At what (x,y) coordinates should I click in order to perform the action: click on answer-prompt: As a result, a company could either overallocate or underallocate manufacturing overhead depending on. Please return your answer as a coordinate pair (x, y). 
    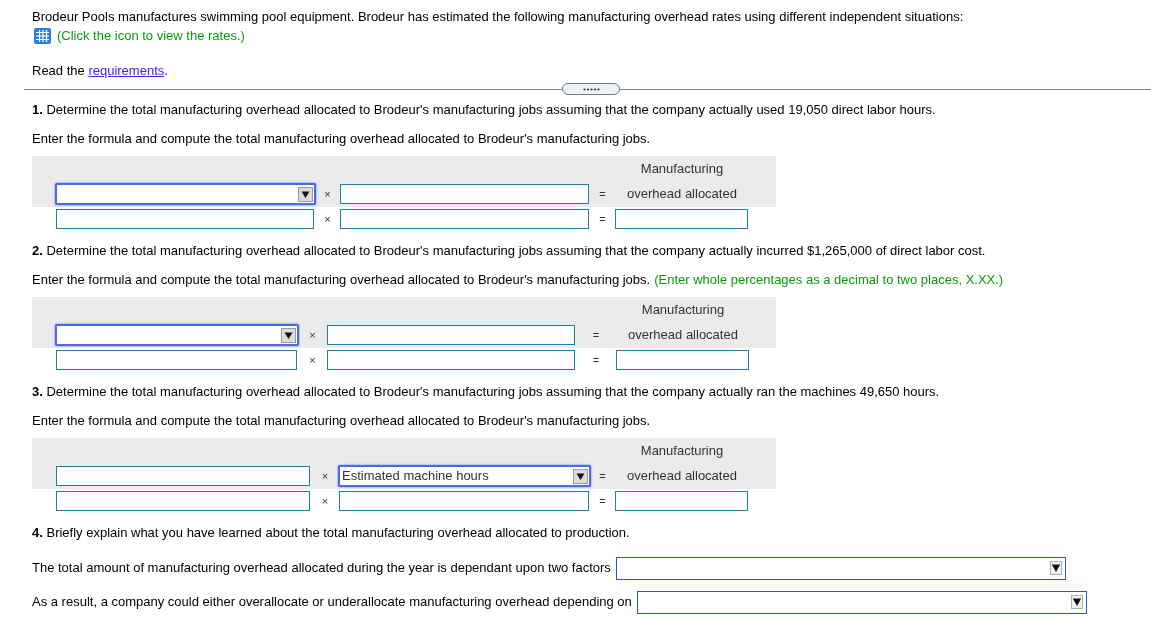
    Looking at the image, I should click on (332, 602).